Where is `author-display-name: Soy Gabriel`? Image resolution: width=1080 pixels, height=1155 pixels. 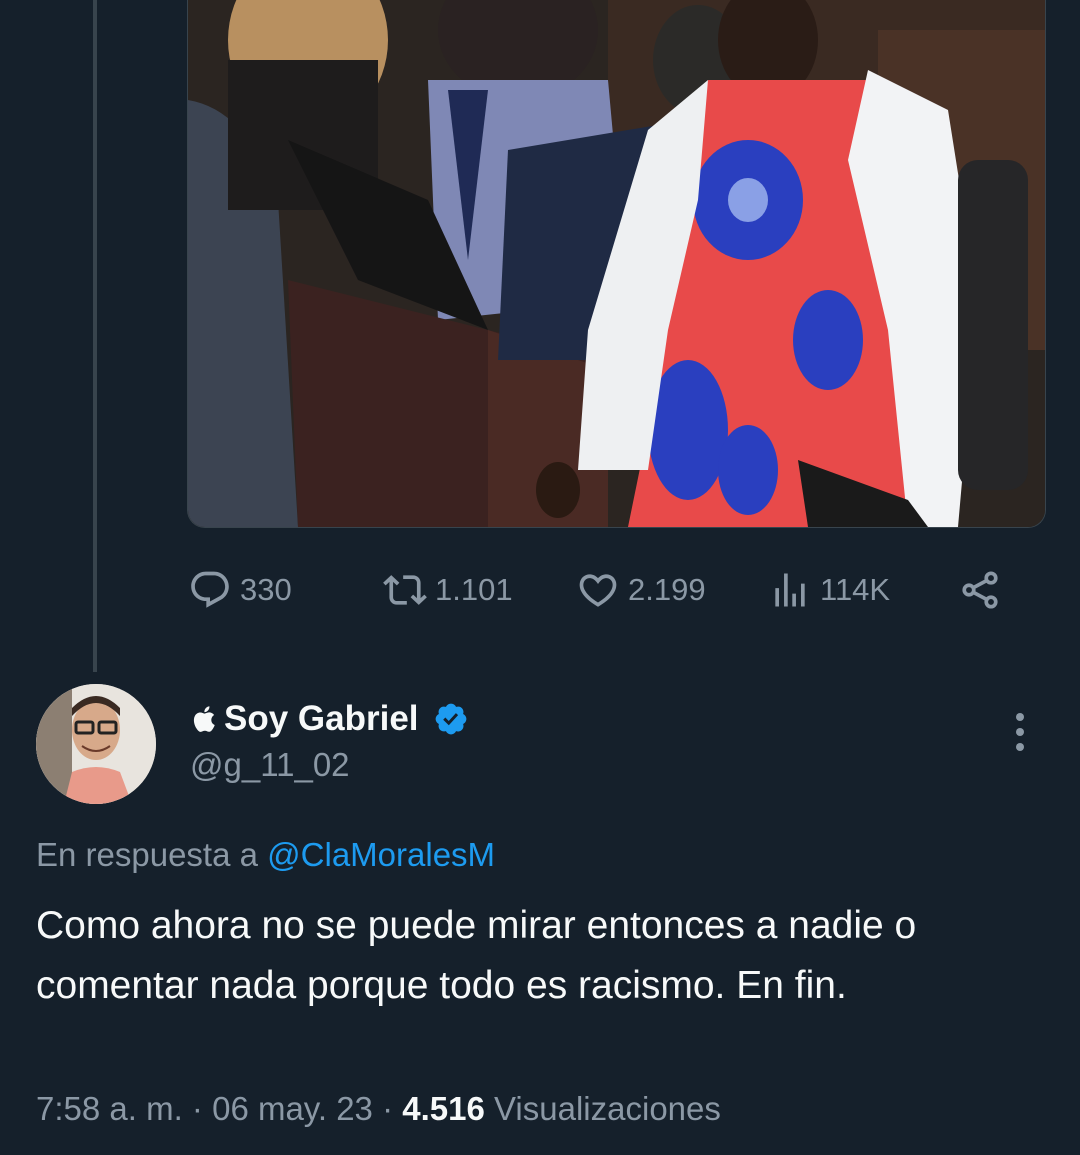 author-display-name: Soy Gabriel is located at coordinates (321, 719).